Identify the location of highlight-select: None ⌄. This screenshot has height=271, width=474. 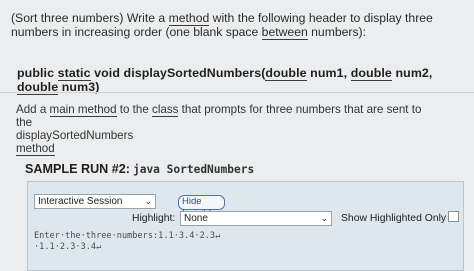
(256, 218).